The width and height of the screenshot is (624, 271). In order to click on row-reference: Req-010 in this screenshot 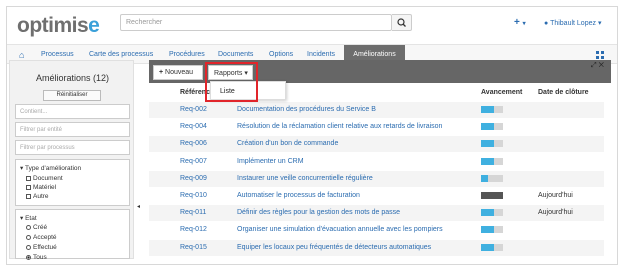, I will do `click(193, 195)`.